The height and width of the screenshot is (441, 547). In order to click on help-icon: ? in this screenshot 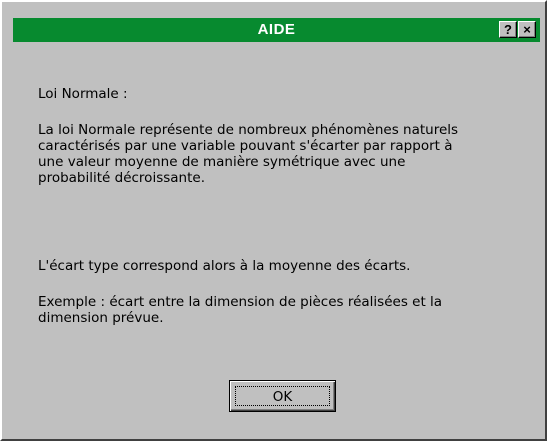, I will do `click(508, 29)`.